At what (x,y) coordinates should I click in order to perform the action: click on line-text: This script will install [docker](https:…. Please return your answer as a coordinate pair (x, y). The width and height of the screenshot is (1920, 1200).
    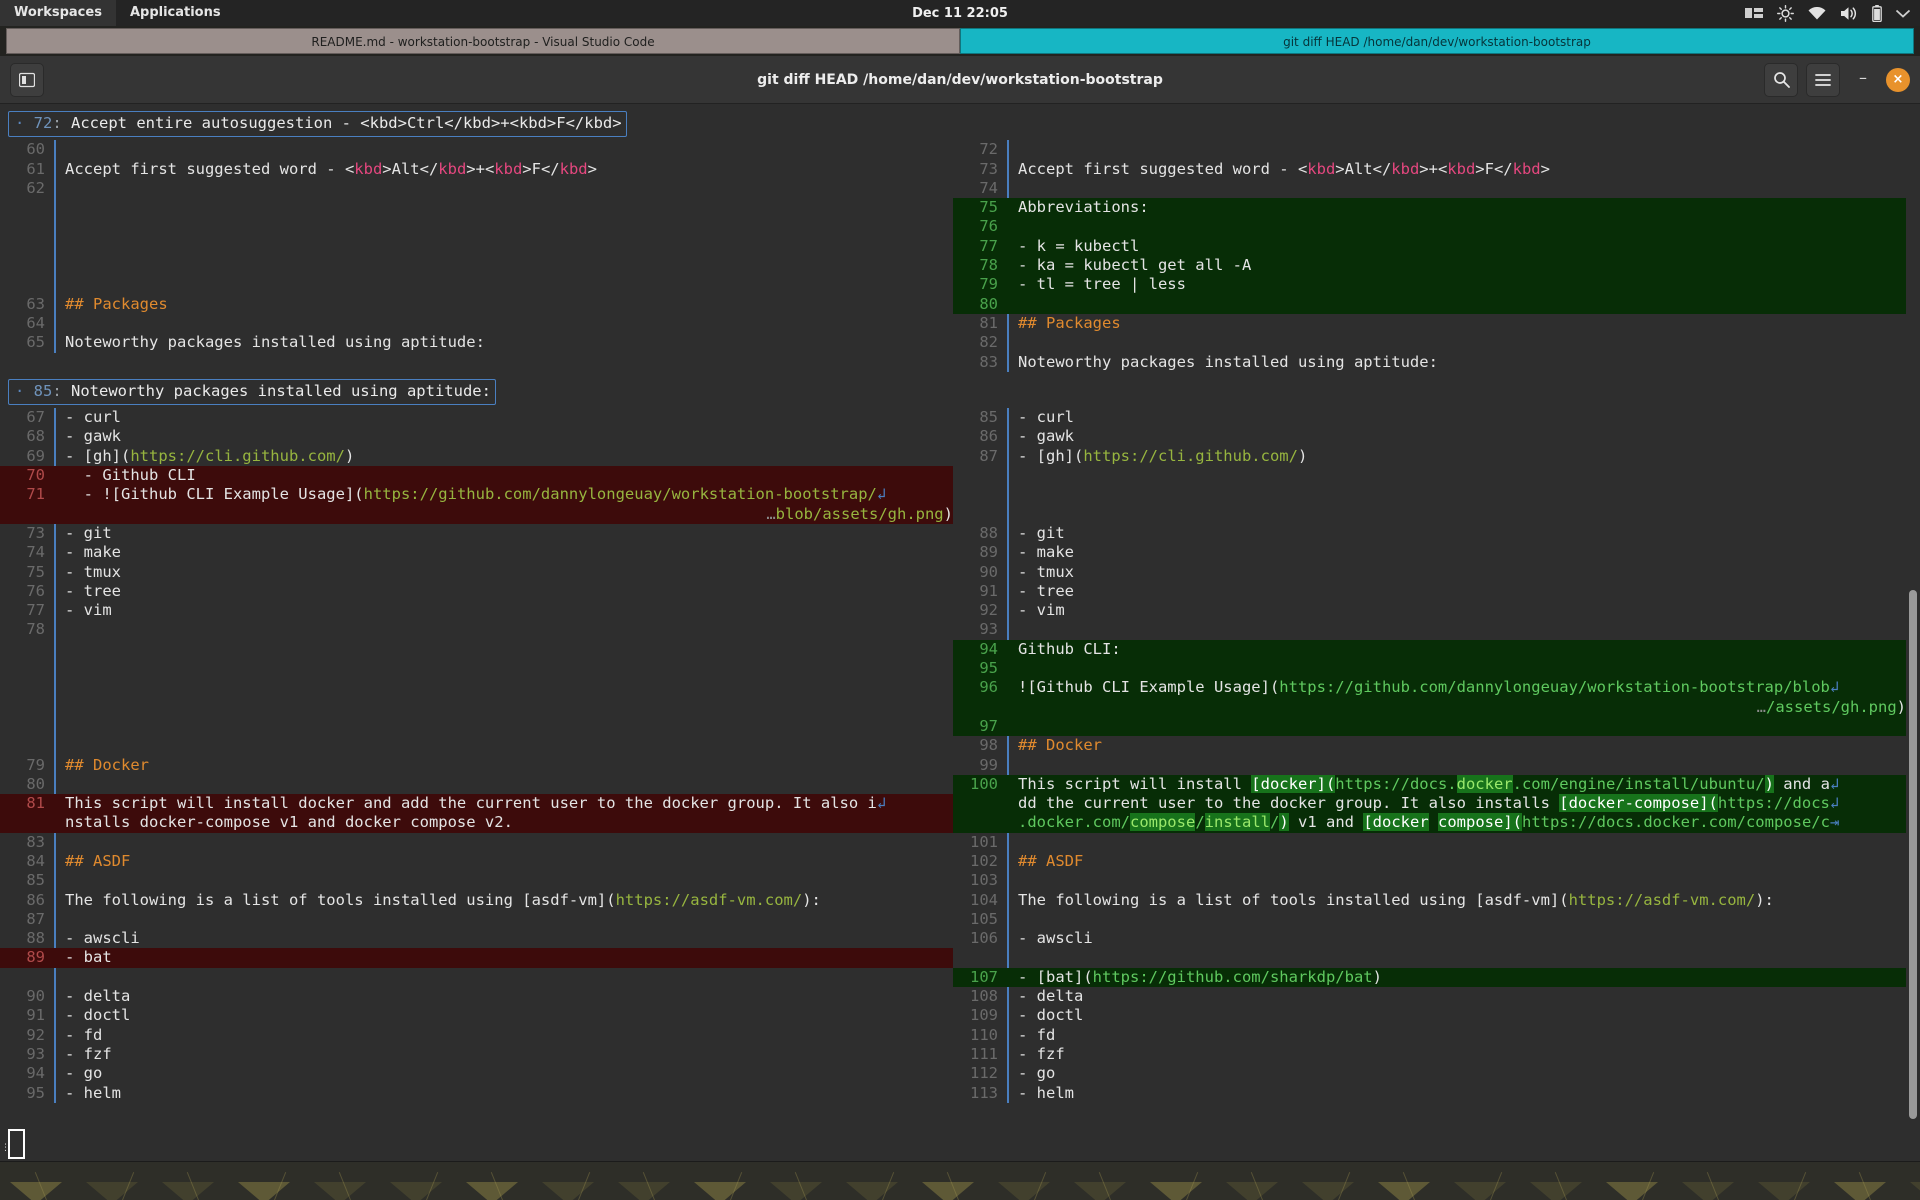
    Looking at the image, I should click on (1461, 784).